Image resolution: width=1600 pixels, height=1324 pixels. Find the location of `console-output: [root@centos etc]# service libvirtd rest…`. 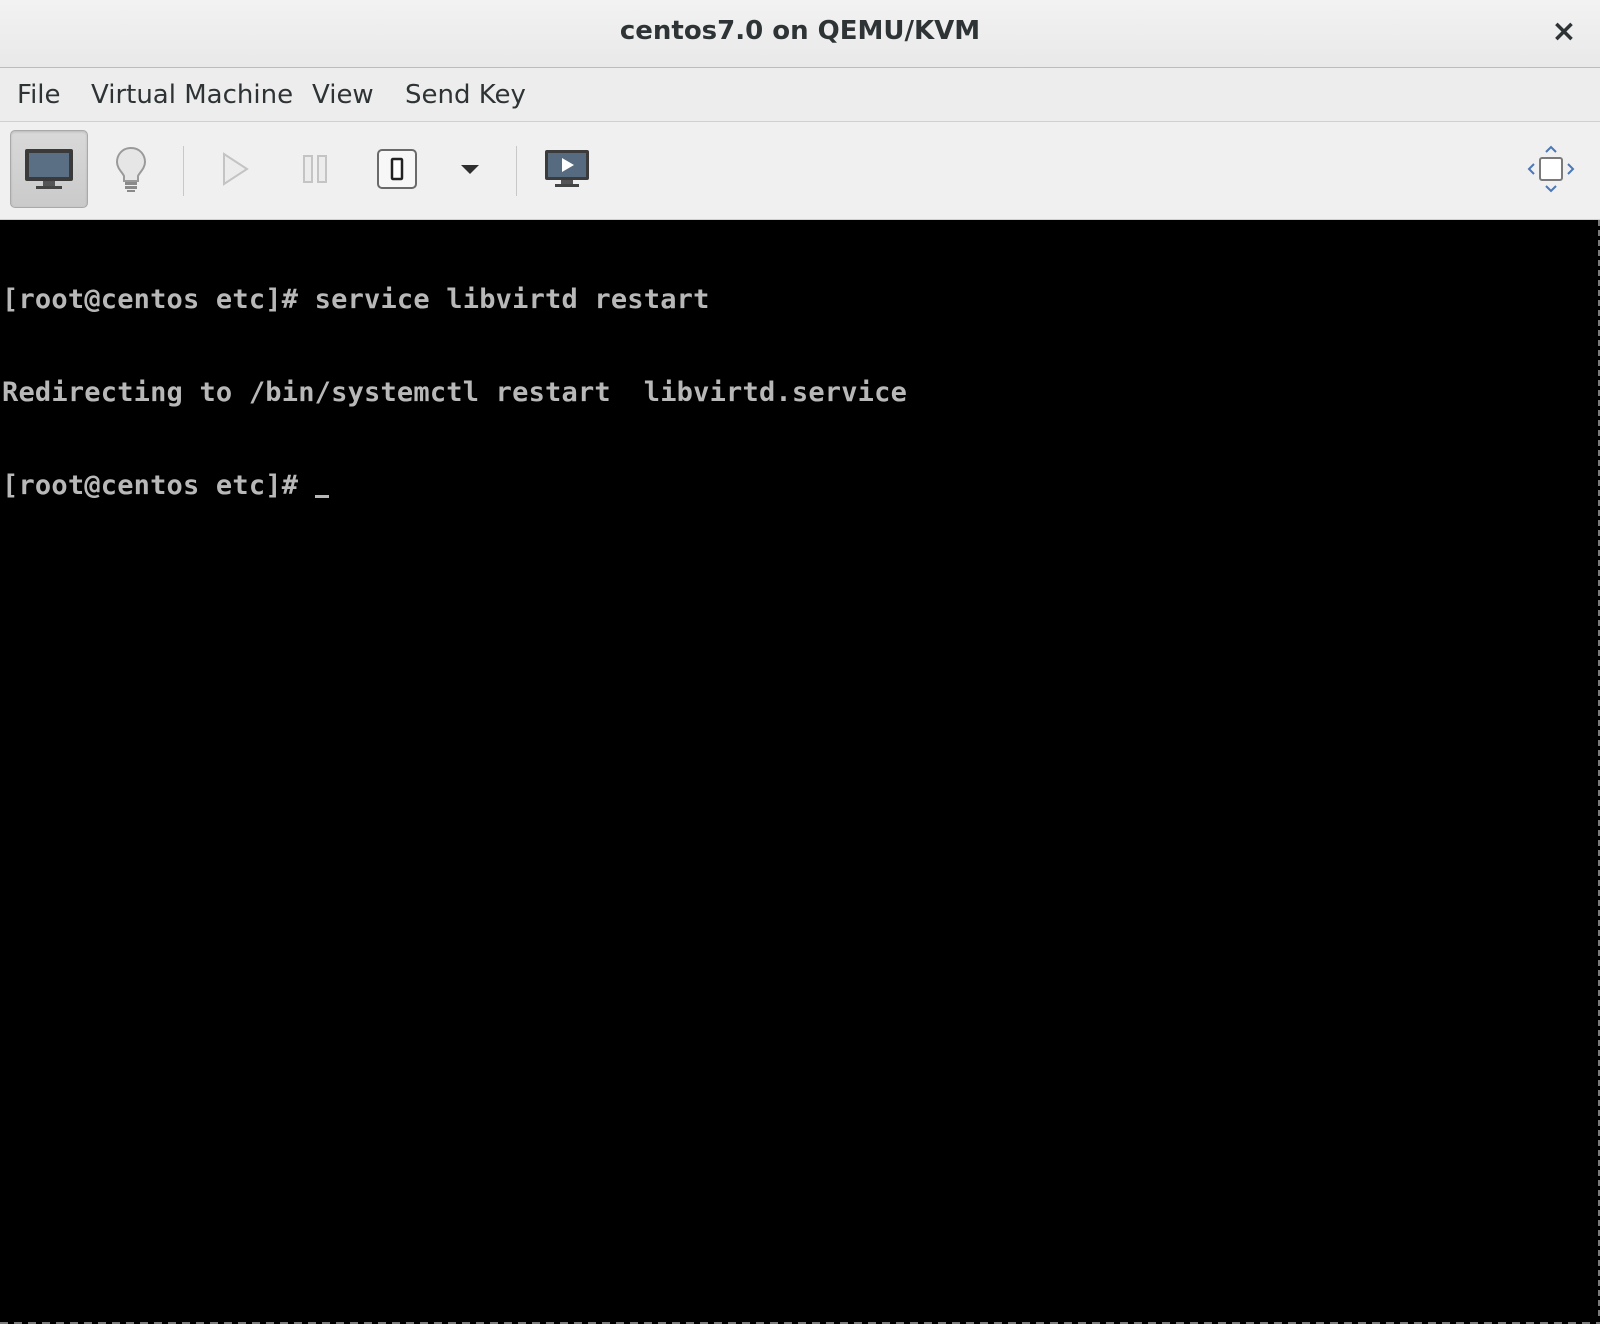

console-output: [root@centos etc]# service libvirtd rest… is located at coordinates (454, 392).